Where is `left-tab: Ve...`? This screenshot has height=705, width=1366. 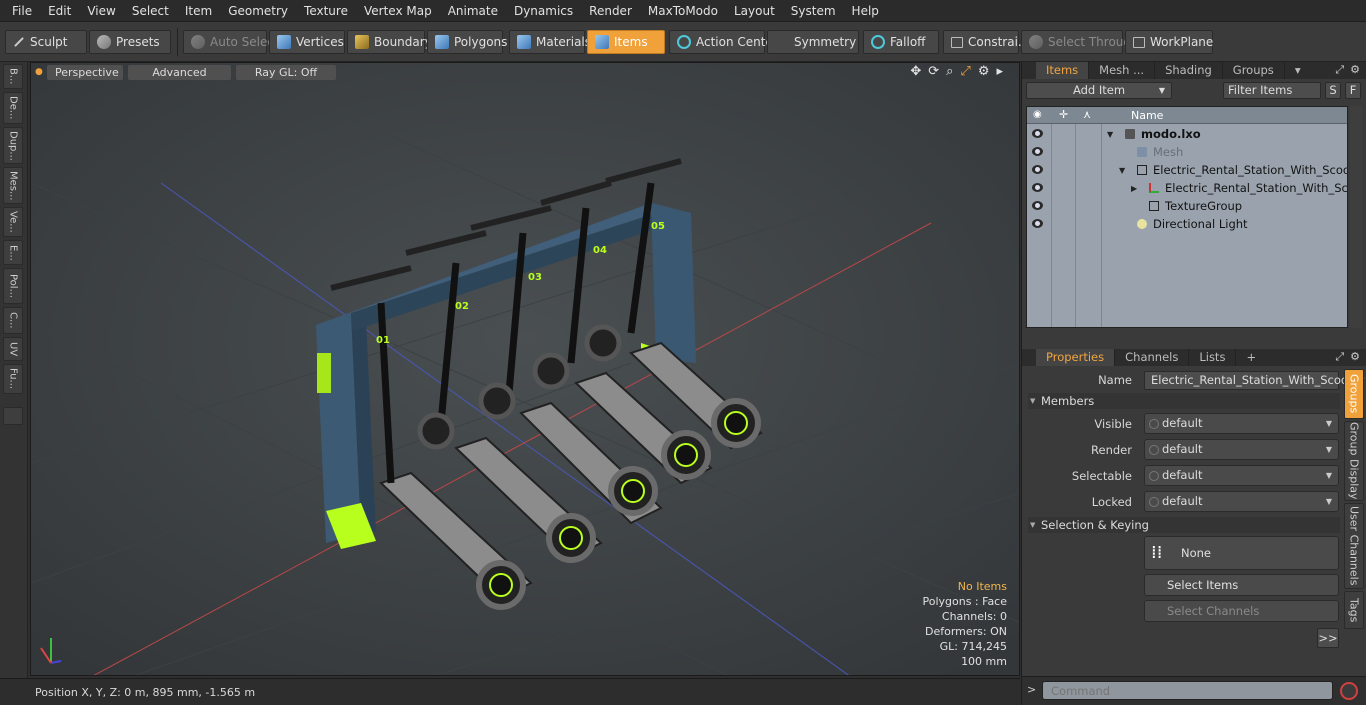 left-tab: Ve... is located at coordinates (13, 222).